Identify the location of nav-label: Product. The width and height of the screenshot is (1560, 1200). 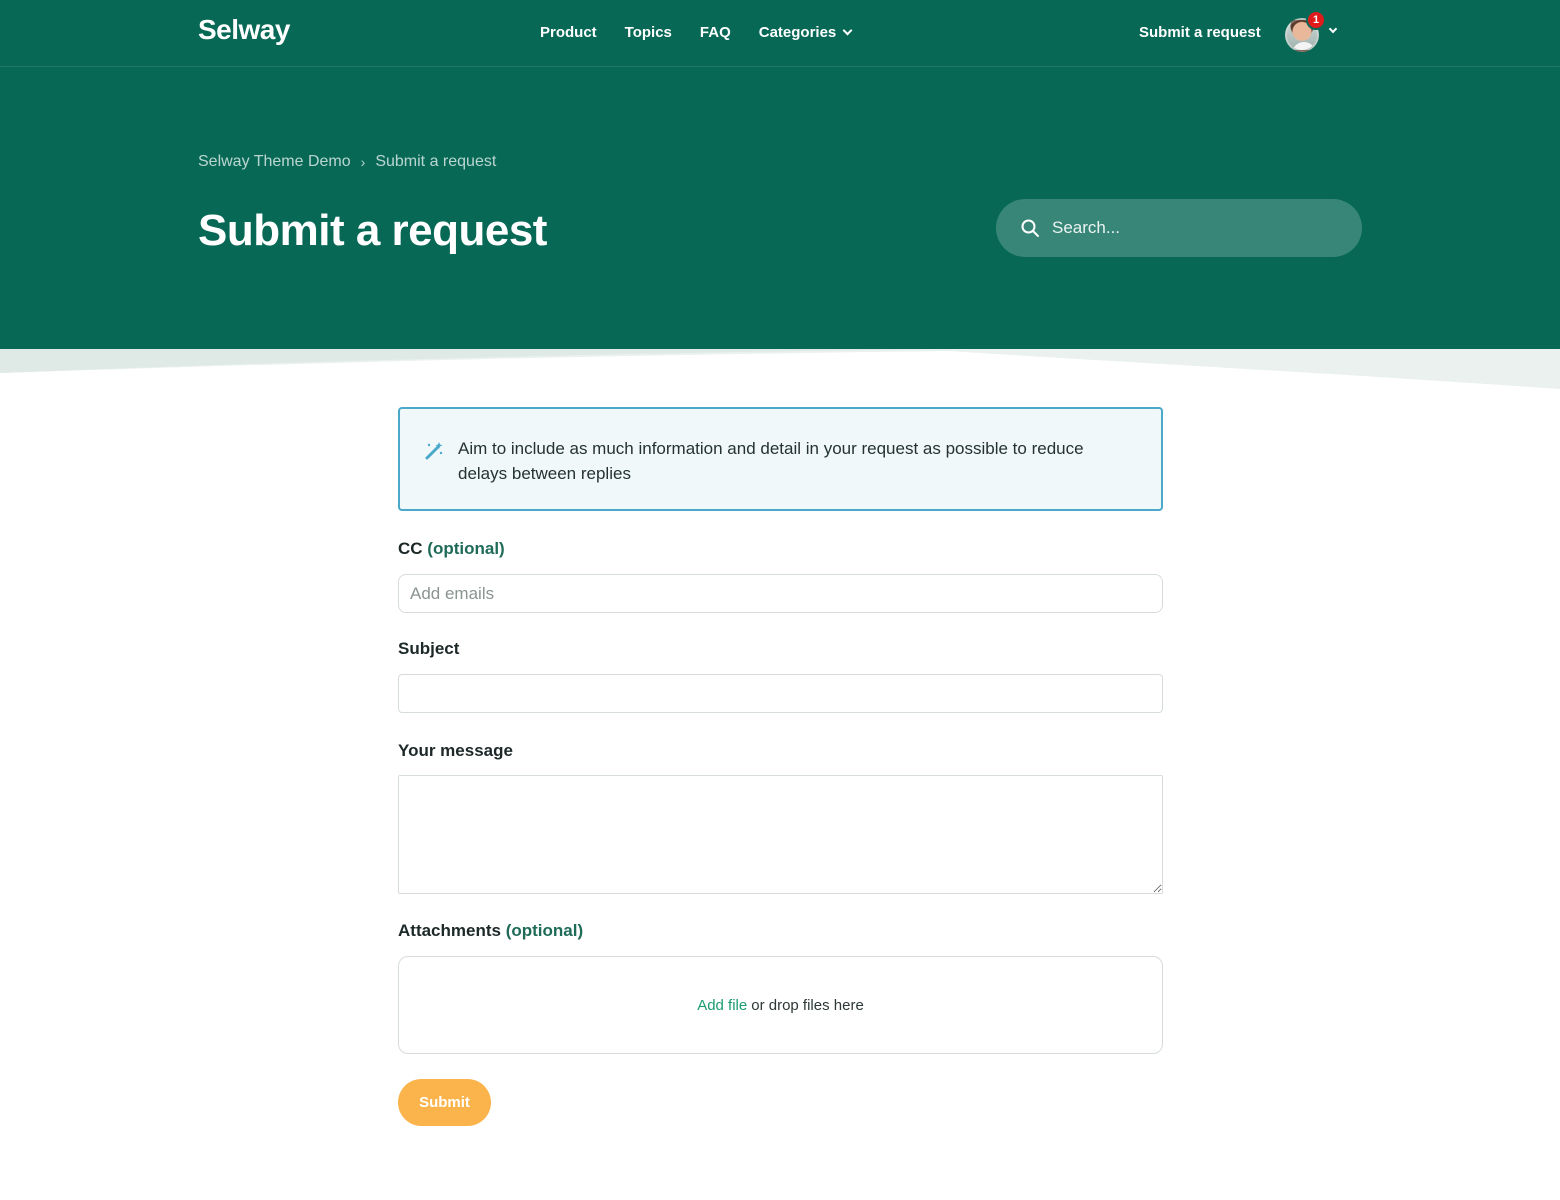
(568, 32).